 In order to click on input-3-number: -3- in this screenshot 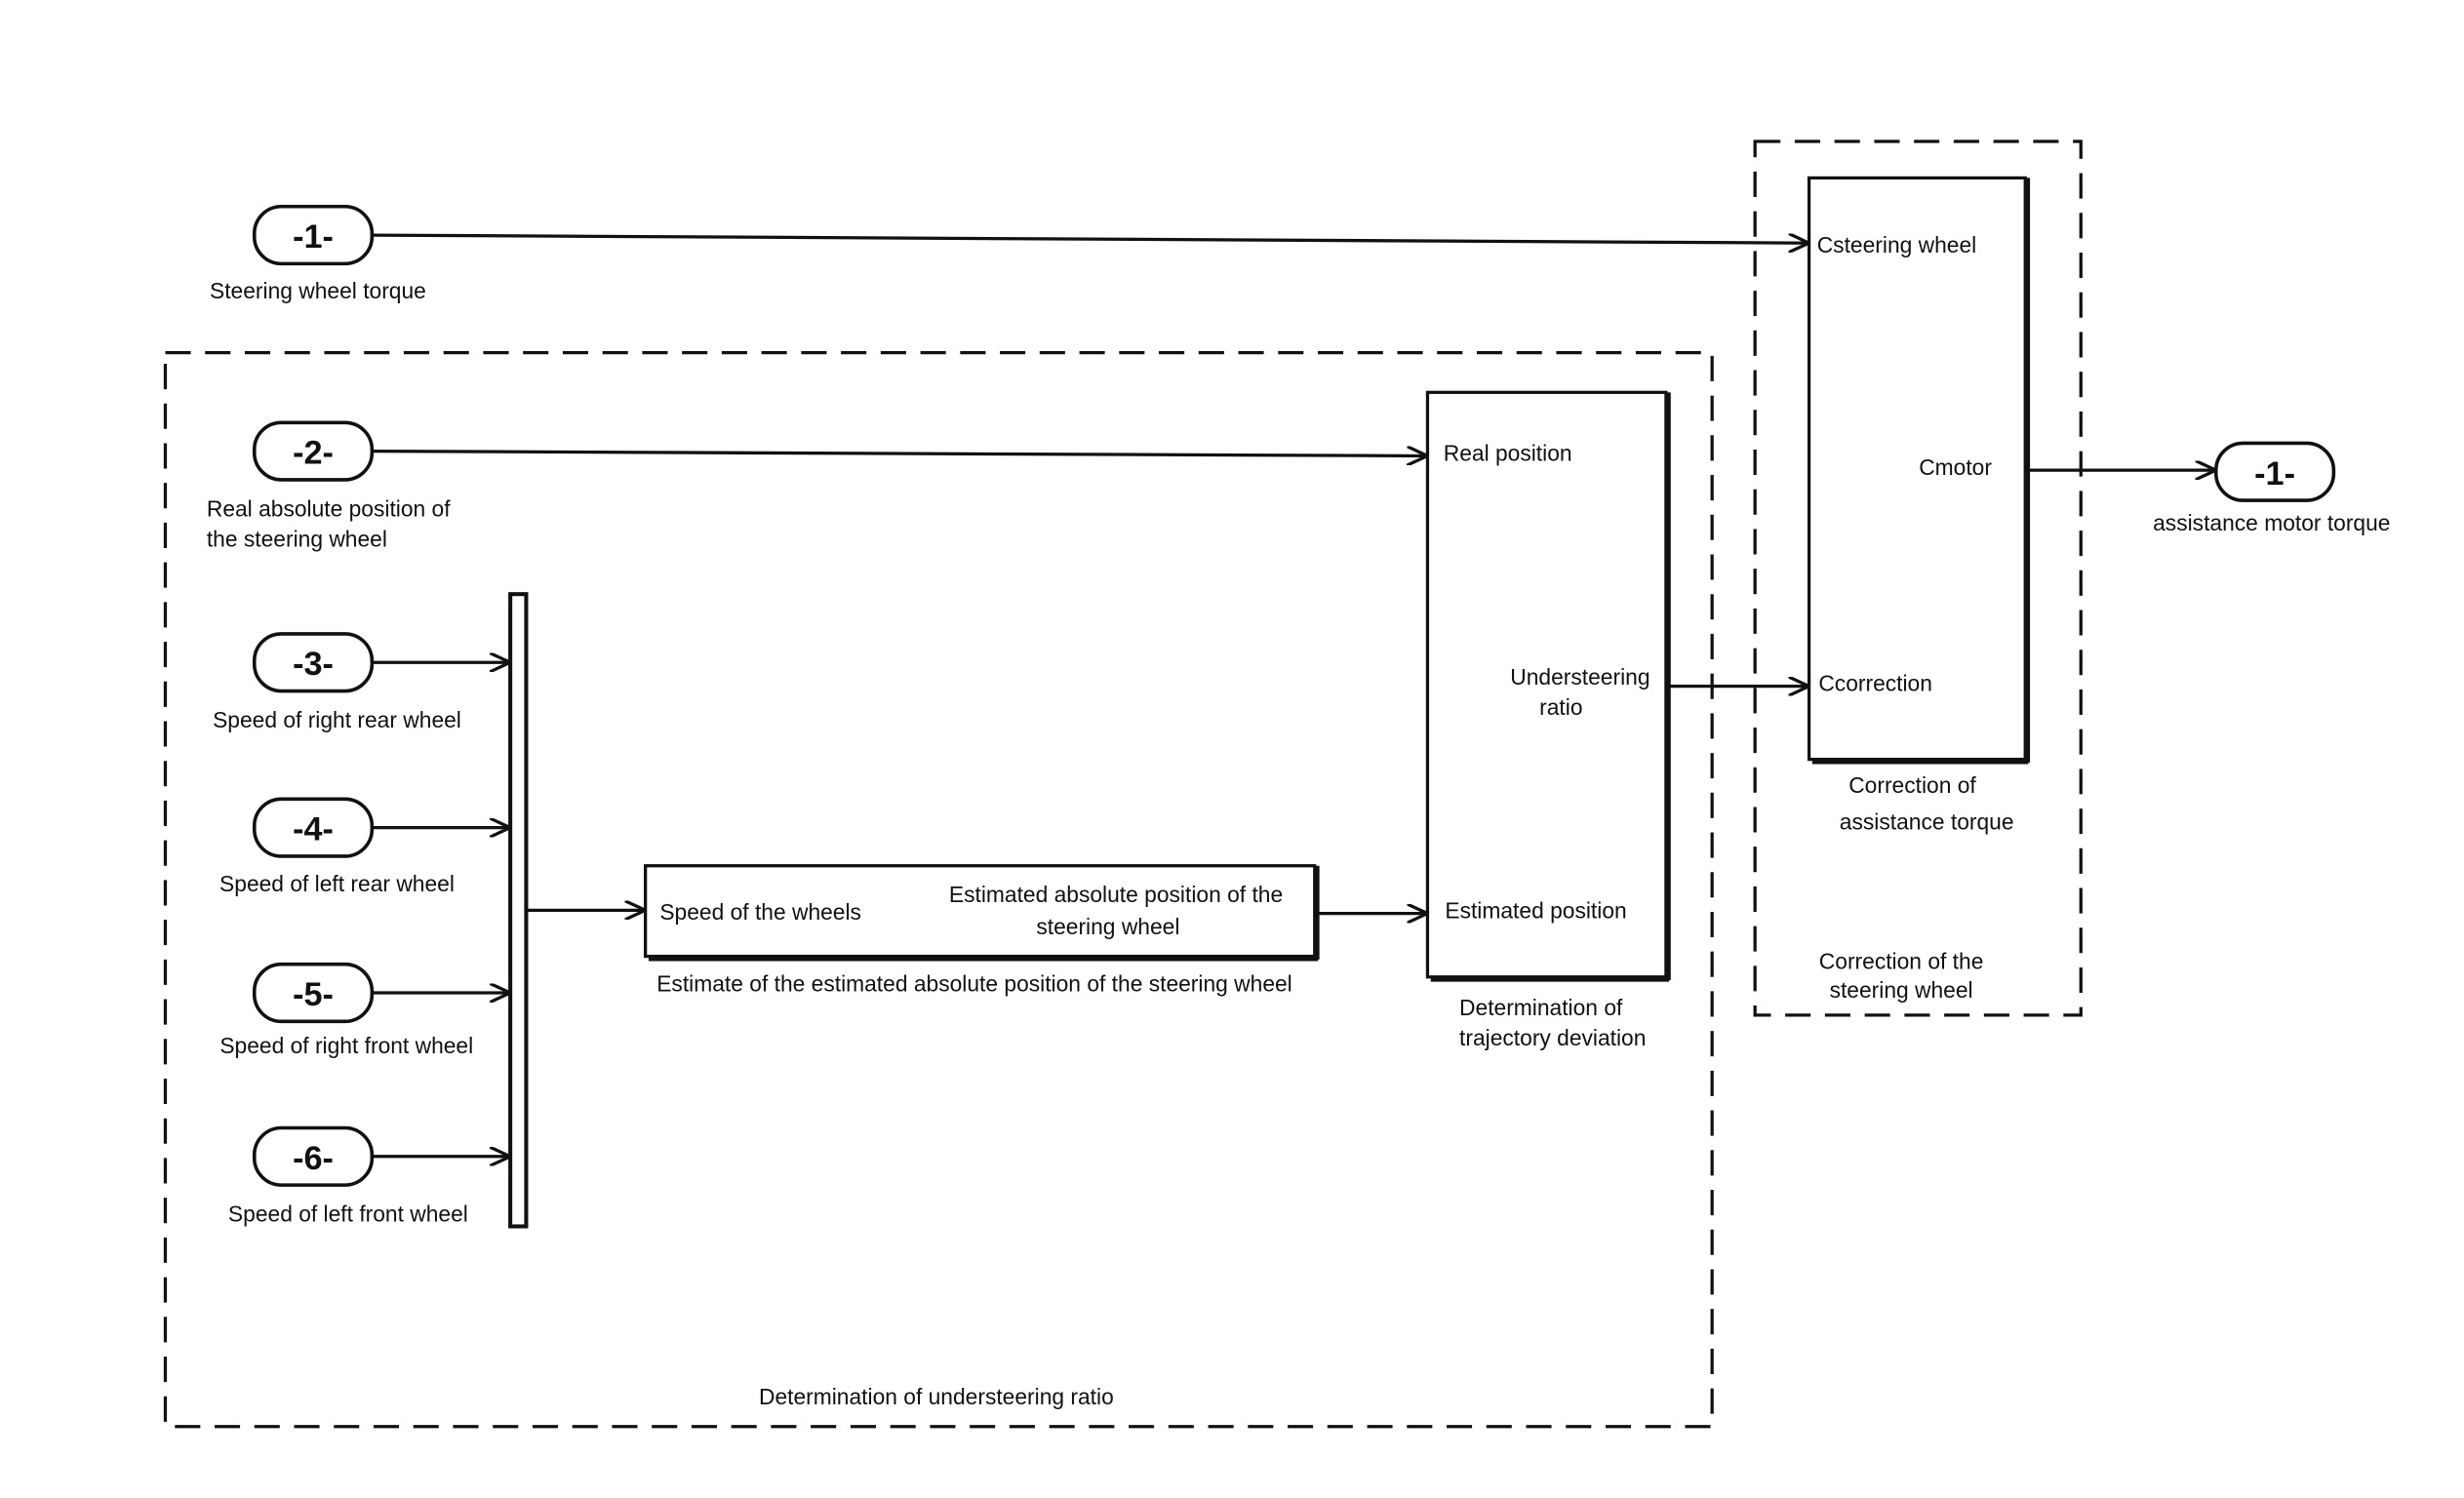, I will do `click(313, 664)`.